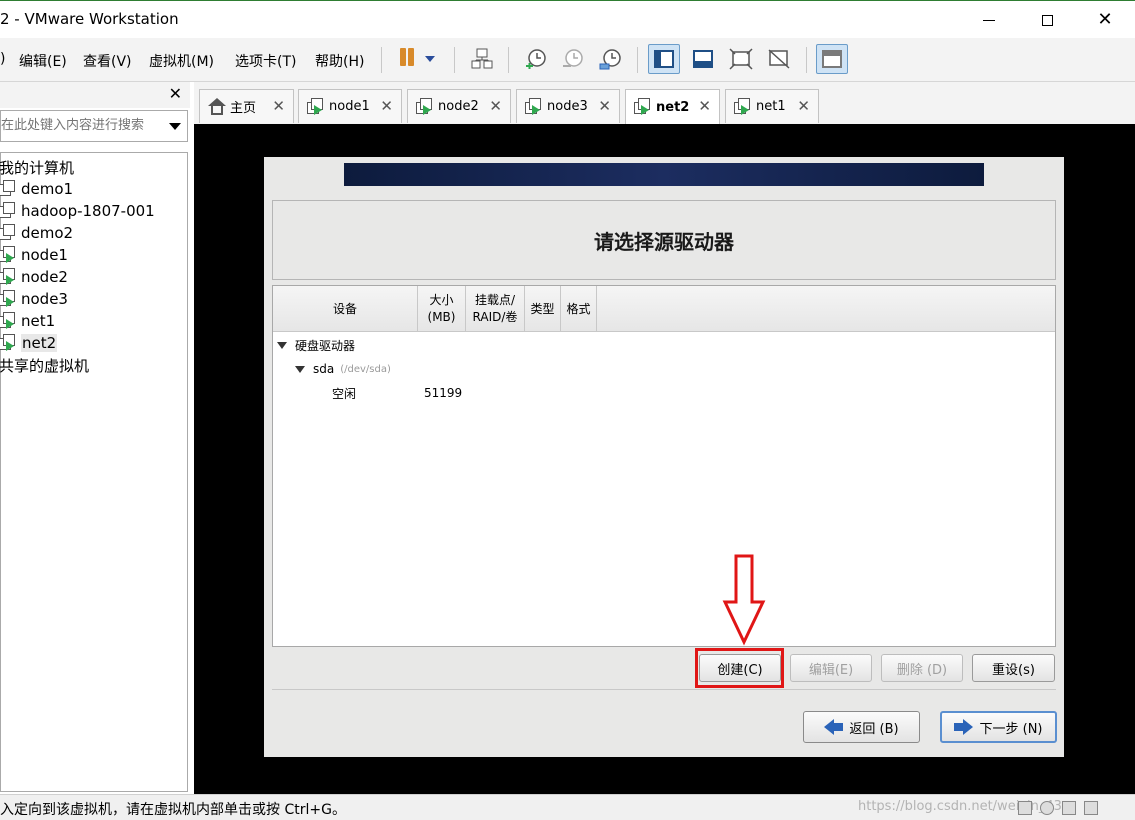 This screenshot has width=1135, height=820. Describe the element at coordinates (8, 211) in the screenshot. I see `vm-icon` at that location.